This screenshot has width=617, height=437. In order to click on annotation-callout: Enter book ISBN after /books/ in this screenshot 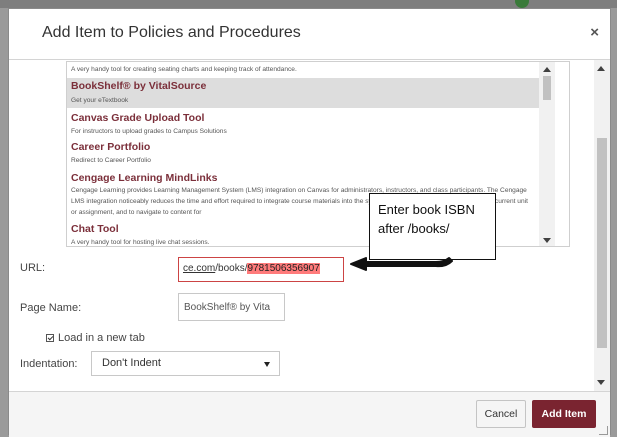, I will do `click(432, 226)`.